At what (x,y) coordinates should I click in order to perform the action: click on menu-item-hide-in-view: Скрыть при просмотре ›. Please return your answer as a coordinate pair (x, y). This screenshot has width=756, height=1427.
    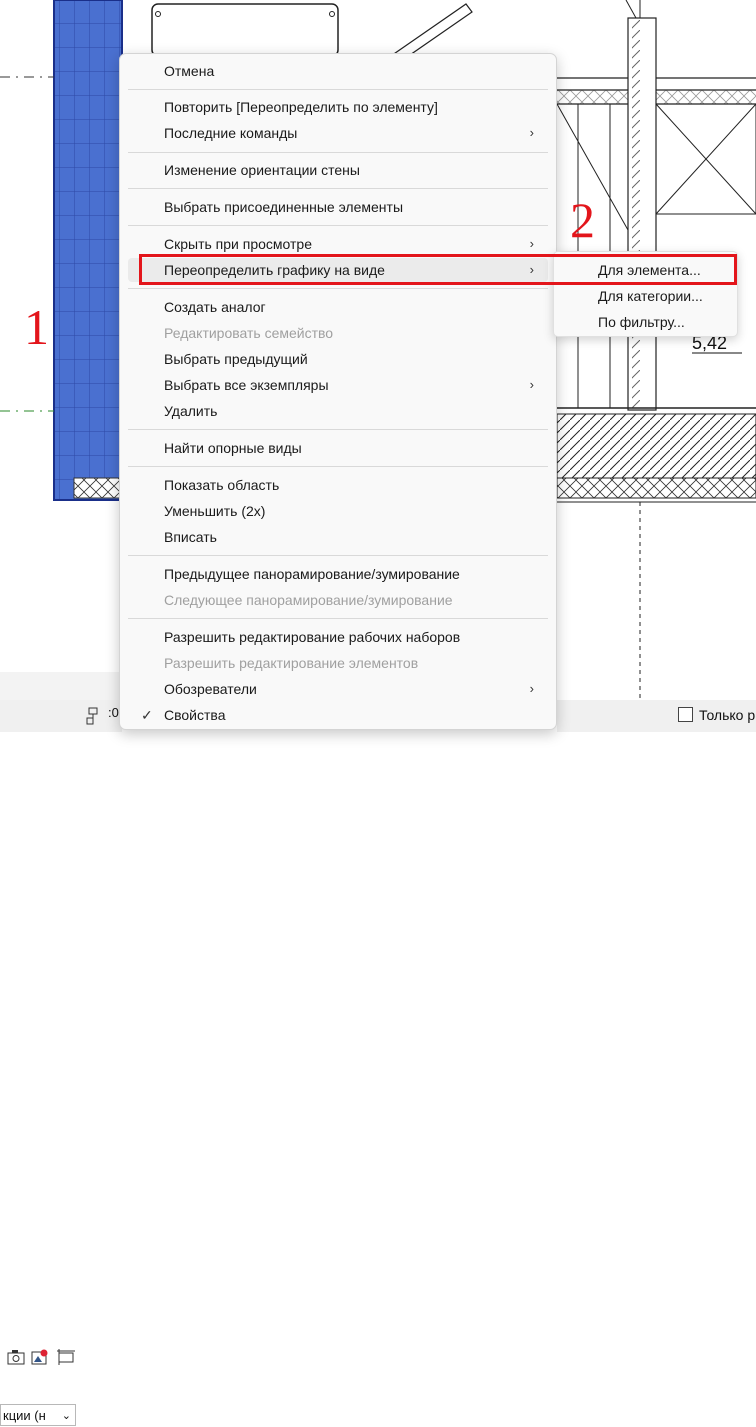
    Looking at the image, I should click on (338, 244).